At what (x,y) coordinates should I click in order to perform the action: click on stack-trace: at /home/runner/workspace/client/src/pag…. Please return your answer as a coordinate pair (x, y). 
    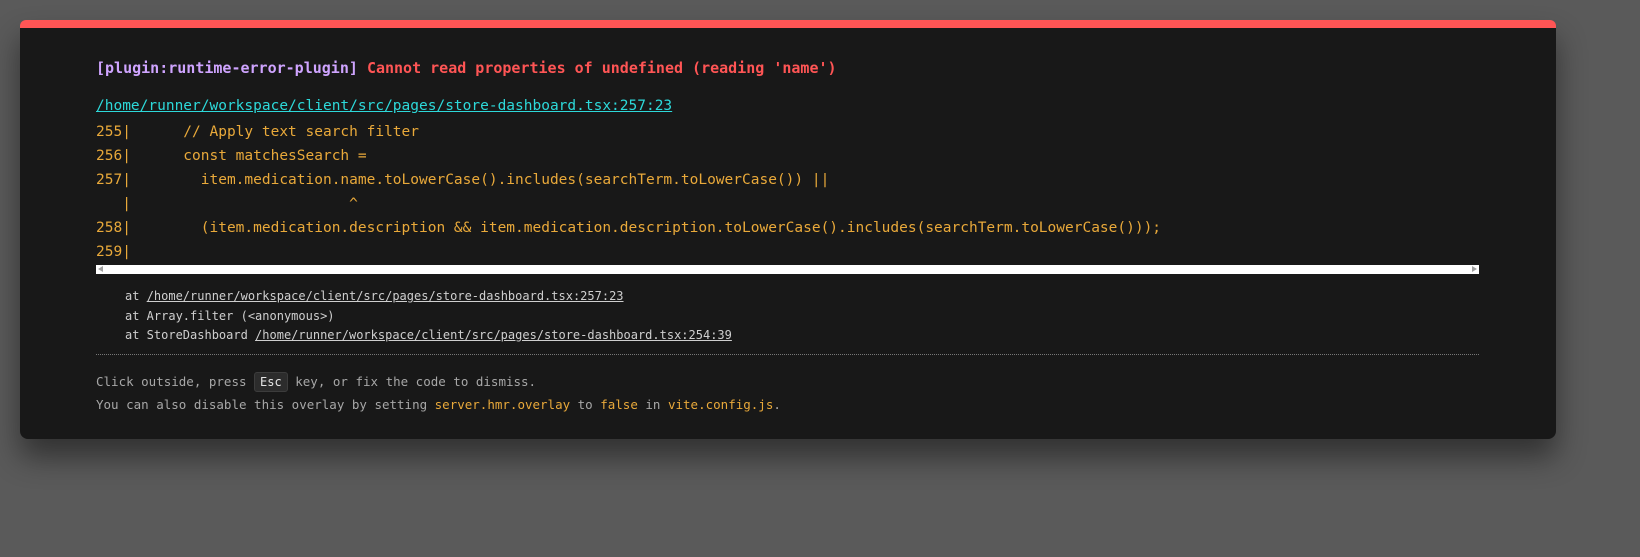
    Looking at the image, I should click on (428, 316).